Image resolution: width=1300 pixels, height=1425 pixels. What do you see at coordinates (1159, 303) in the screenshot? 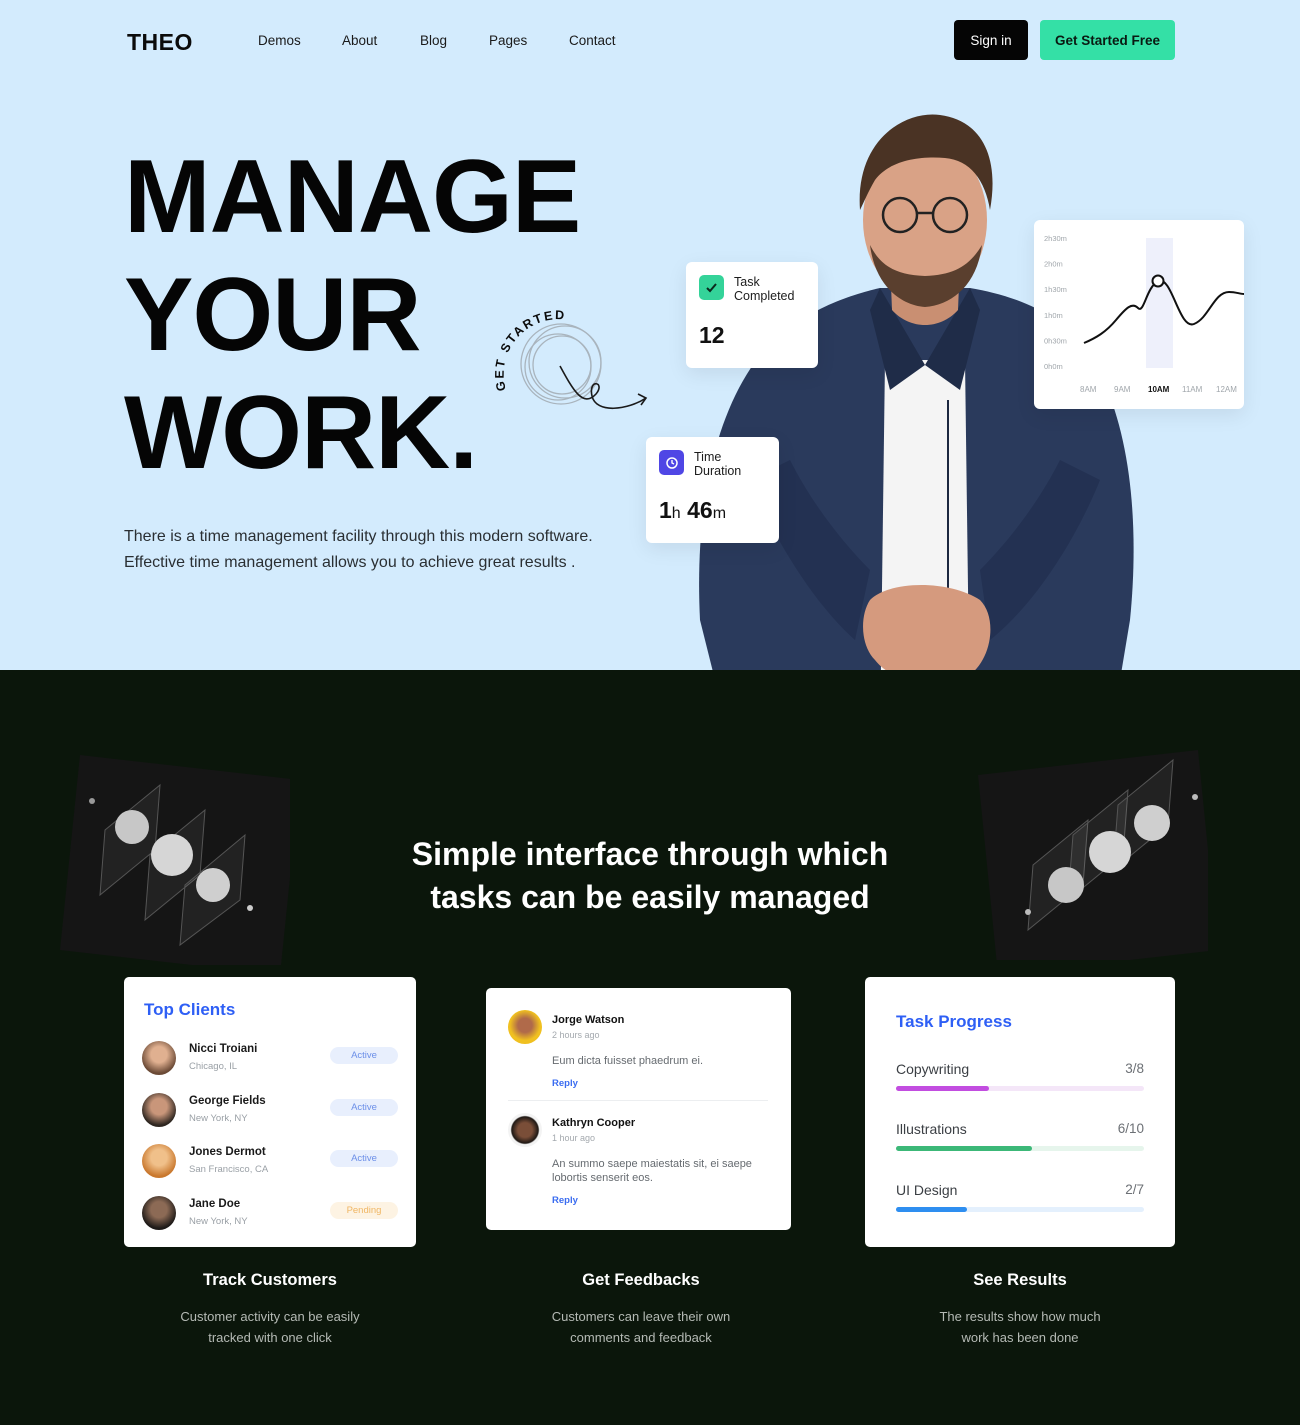
I see `active-column-highlight` at bounding box center [1159, 303].